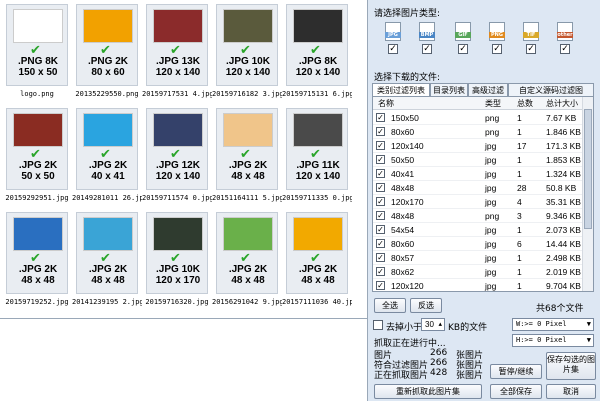 This screenshot has width=600, height=401. I want to click on table-row: ✓ 120x170 jpg 4 35.31 KB, so click(478, 202).